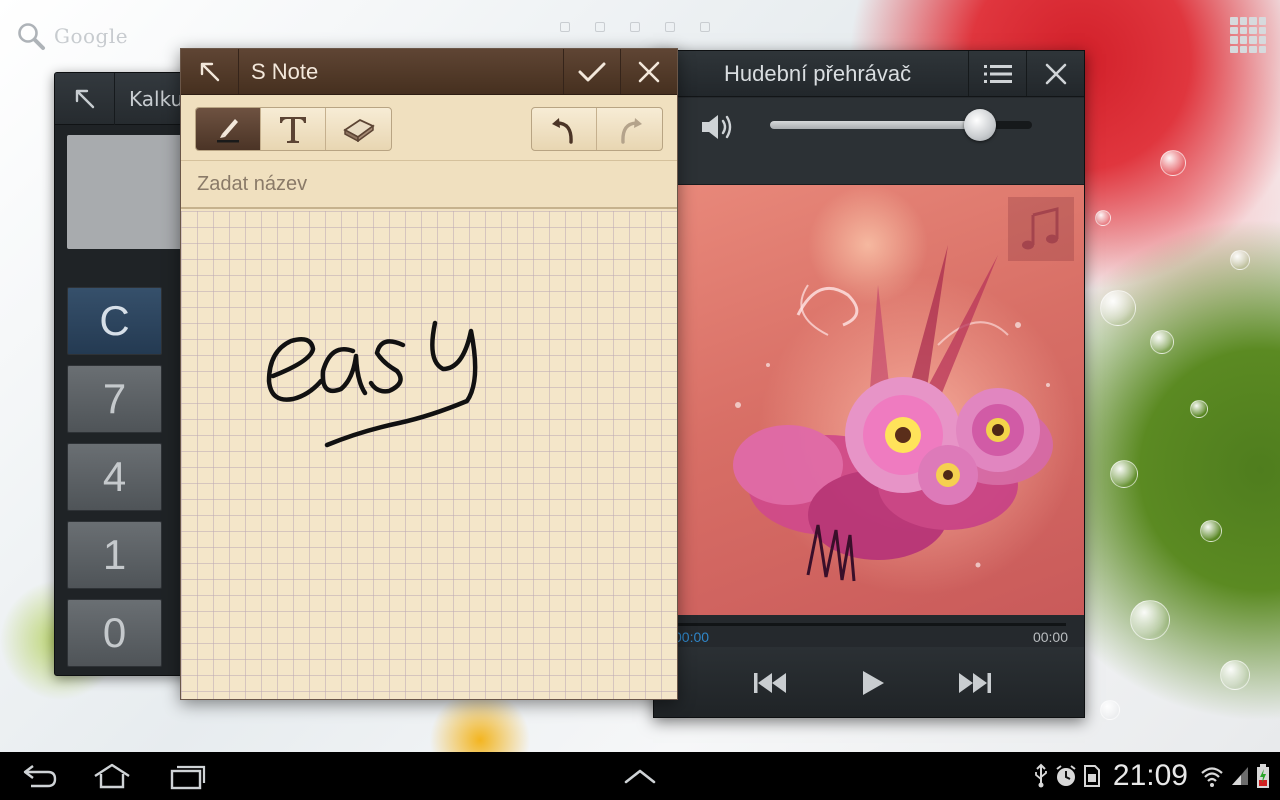 This screenshot has width=1280, height=800. I want to click on status-area: 21:09, so click(1151, 776).